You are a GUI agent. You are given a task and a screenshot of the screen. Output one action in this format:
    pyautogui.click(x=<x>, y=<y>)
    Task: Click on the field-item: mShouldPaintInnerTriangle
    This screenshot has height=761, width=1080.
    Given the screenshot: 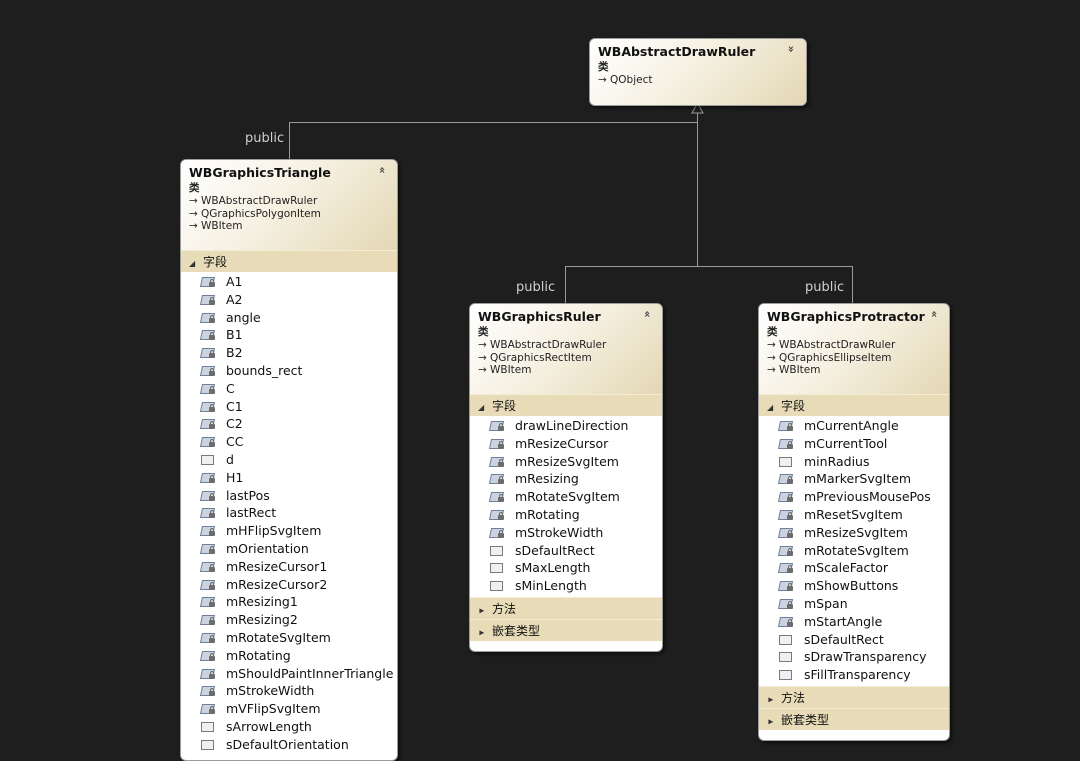 What is the action you would take?
    pyautogui.click(x=289, y=674)
    